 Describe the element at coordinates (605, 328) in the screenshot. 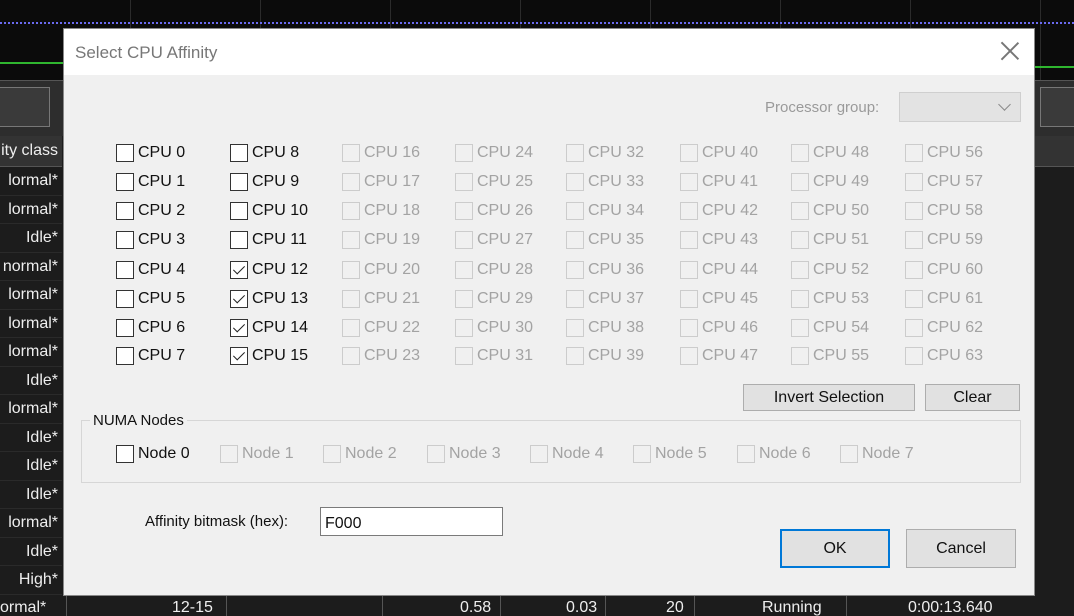

I see `cpu-checkbox-38: CPU 38` at that location.